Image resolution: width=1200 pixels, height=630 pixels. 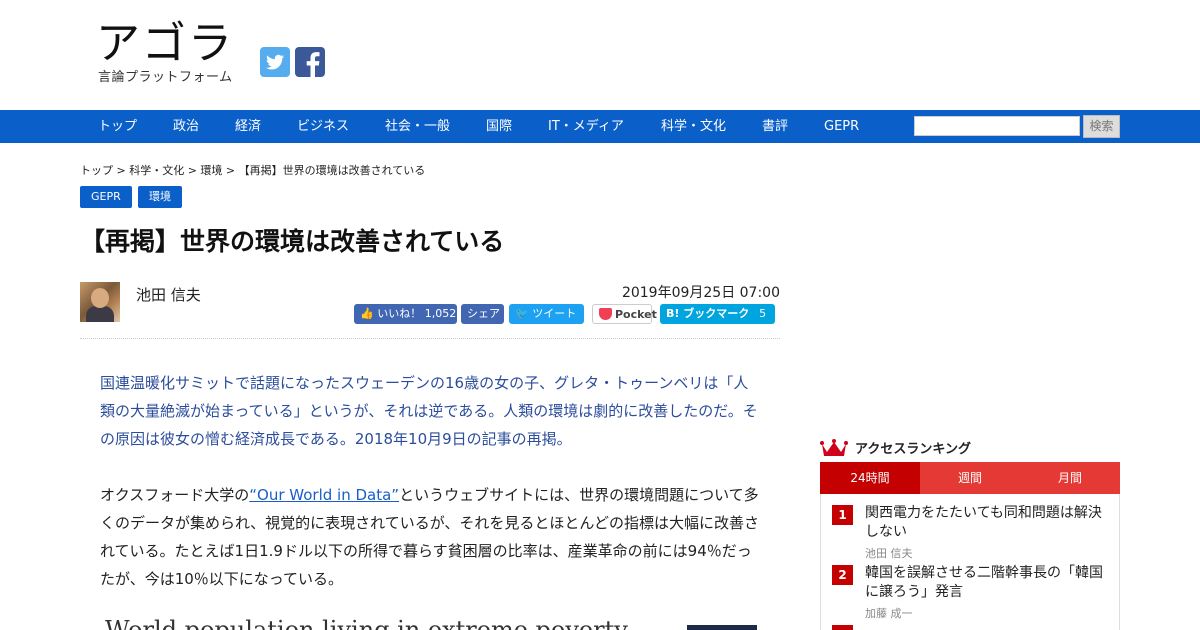 What do you see at coordinates (367, 313) in the screenshot?
I see `thumbs-up-icon: 👍` at bounding box center [367, 313].